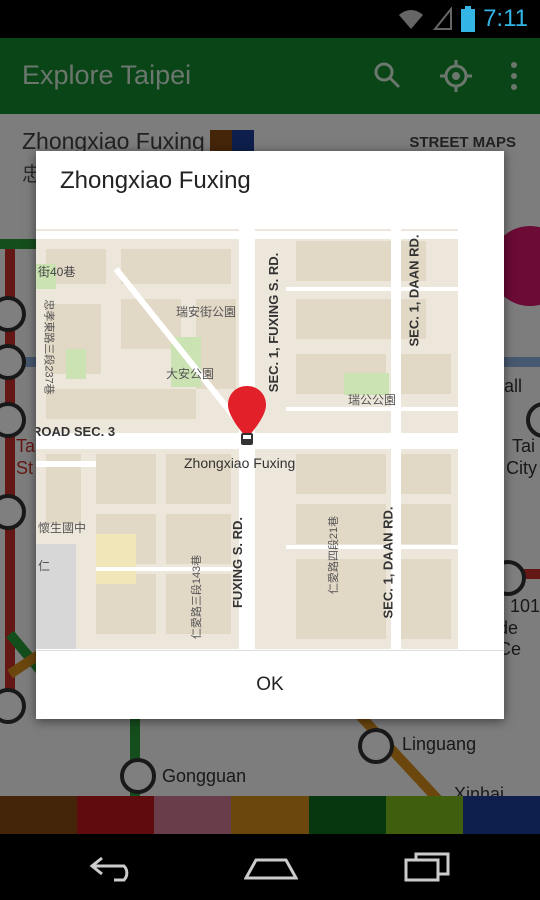 This screenshot has height=900, width=540. What do you see at coordinates (505, 18) in the screenshot?
I see `status-time: 7:11` at bounding box center [505, 18].